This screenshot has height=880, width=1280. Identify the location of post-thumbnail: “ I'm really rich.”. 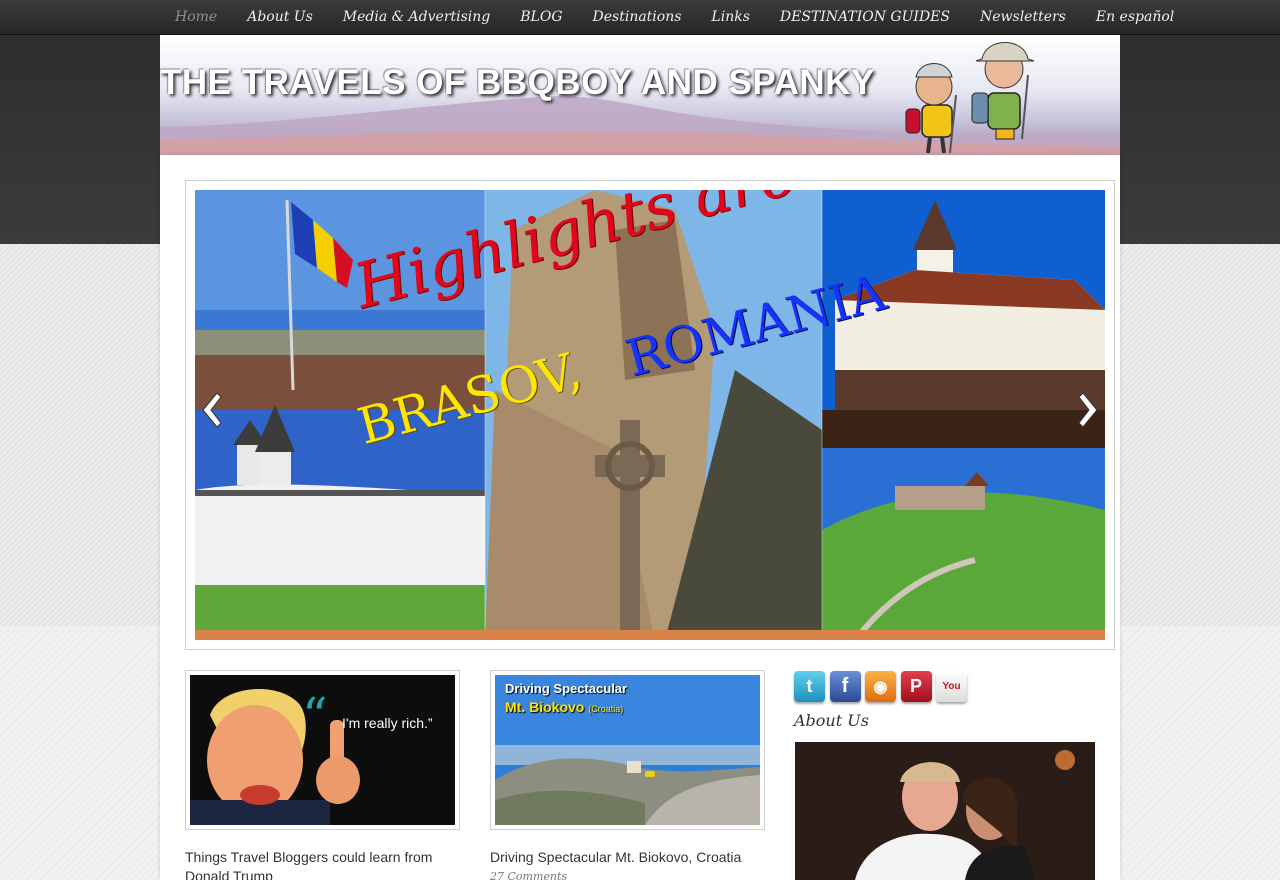
(322, 750).